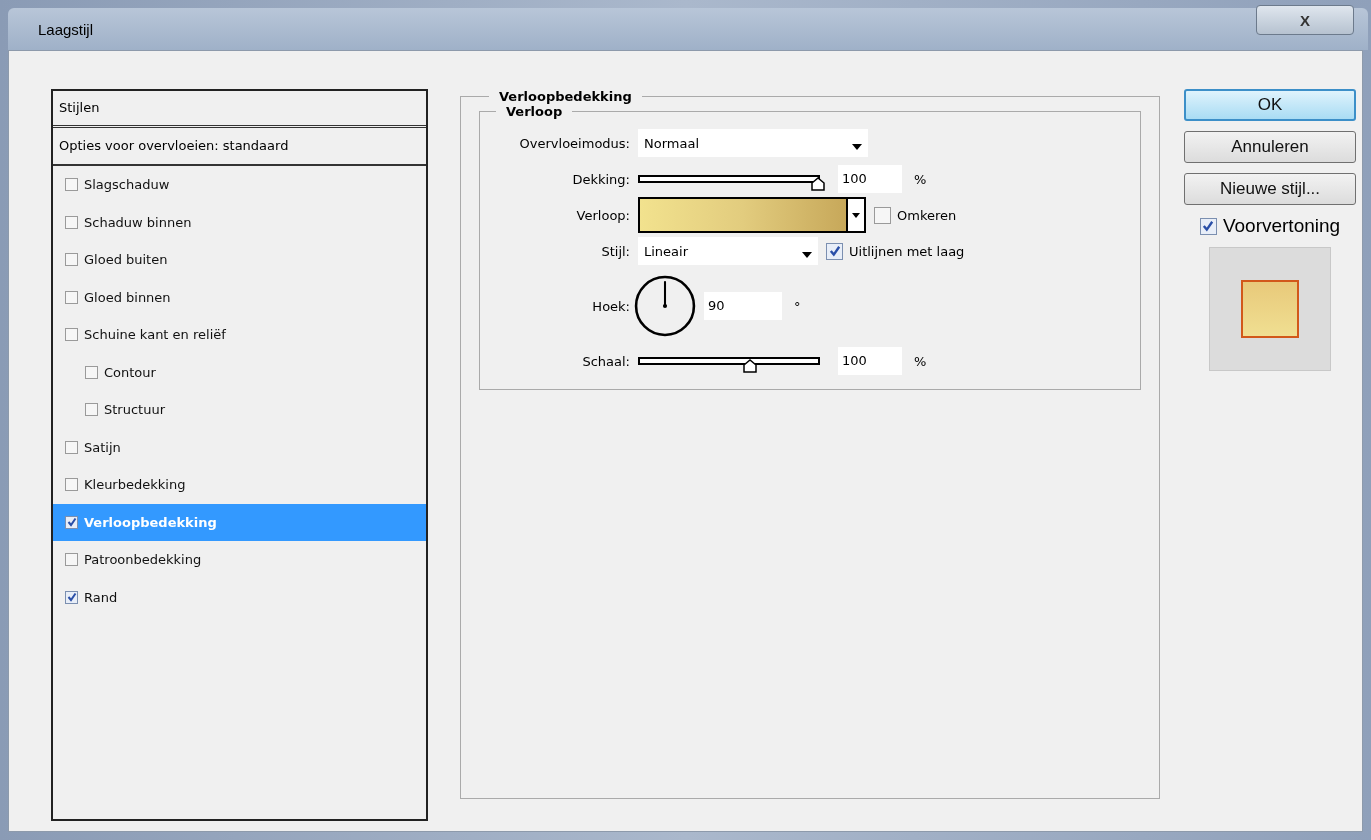  What do you see at coordinates (239, 297) in the screenshot?
I see `style-list-item: Gloed binnen` at bounding box center [239, 297].